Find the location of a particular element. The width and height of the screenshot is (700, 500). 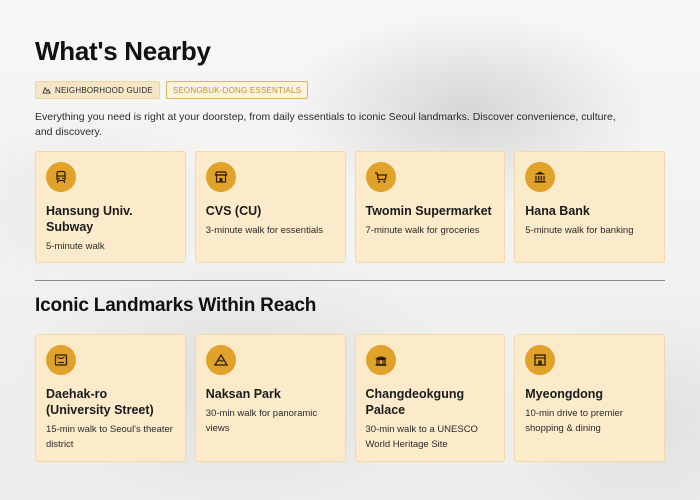

theater-icon is located at coordinates (61, 360).